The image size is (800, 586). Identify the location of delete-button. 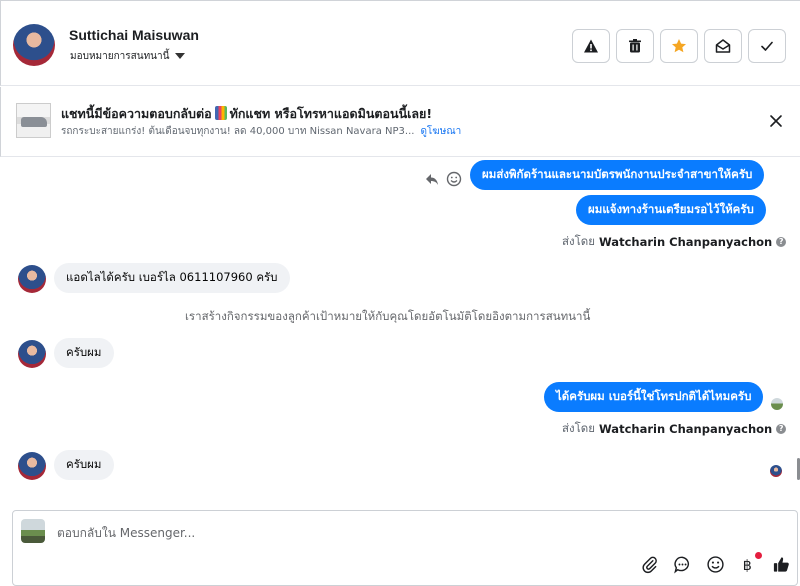
(635, 46).